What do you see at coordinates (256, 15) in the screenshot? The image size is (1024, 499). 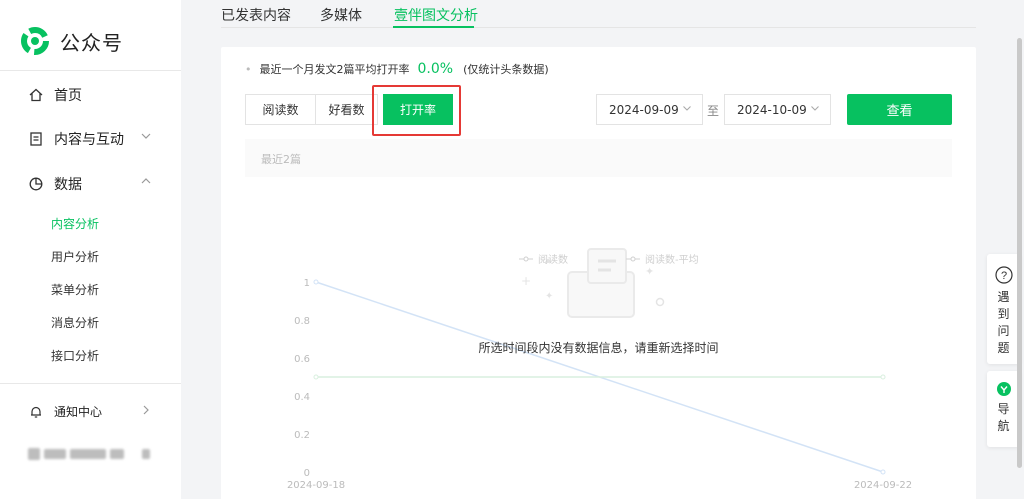 I see `tab-published-content: 已发表内容` at bounding box center [256, 15].